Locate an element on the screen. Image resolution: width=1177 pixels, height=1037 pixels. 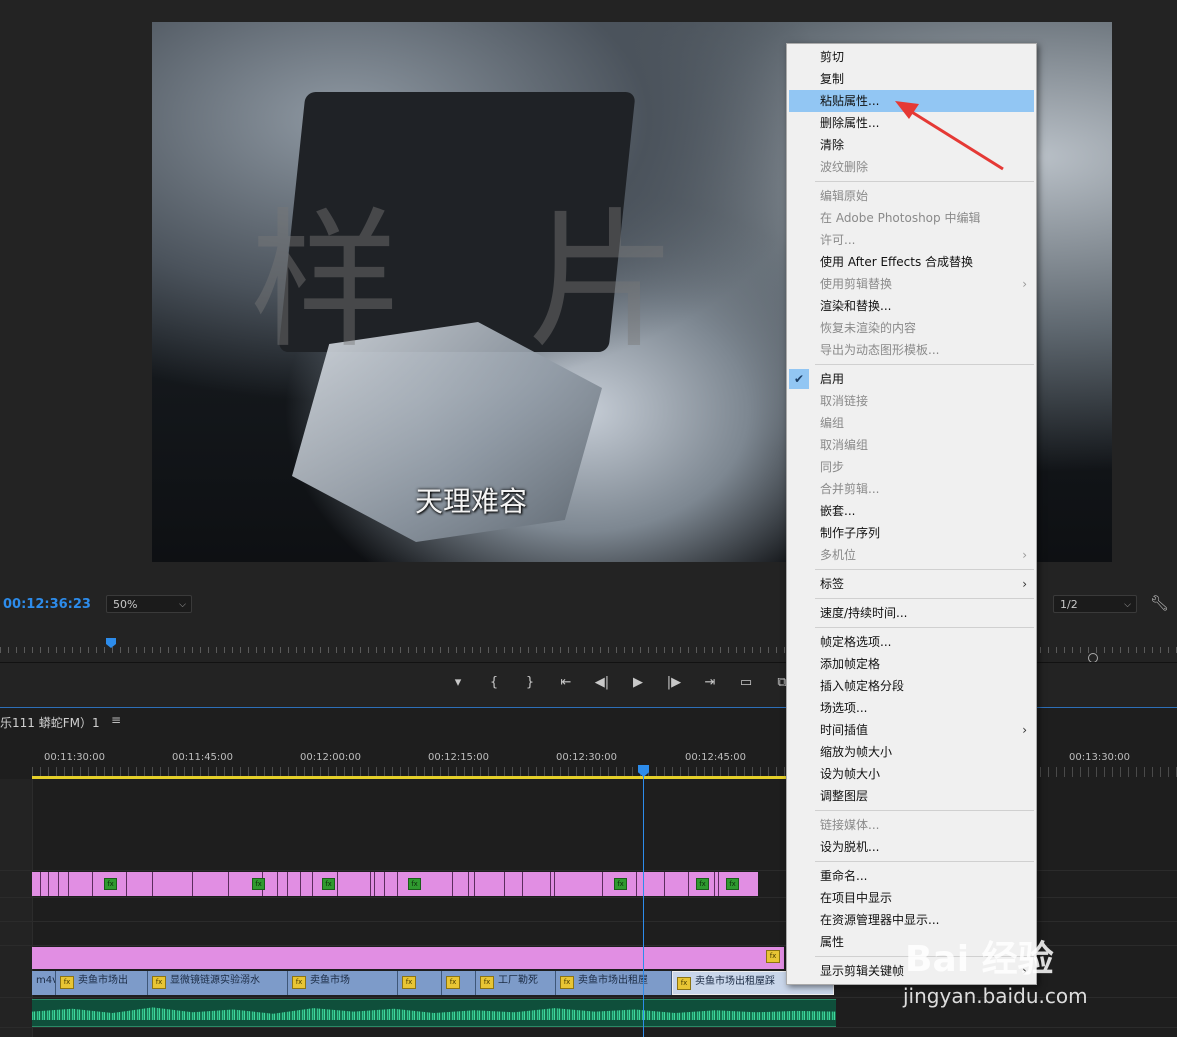
timeline-clip: m4v is located at coordinates (44, 983).